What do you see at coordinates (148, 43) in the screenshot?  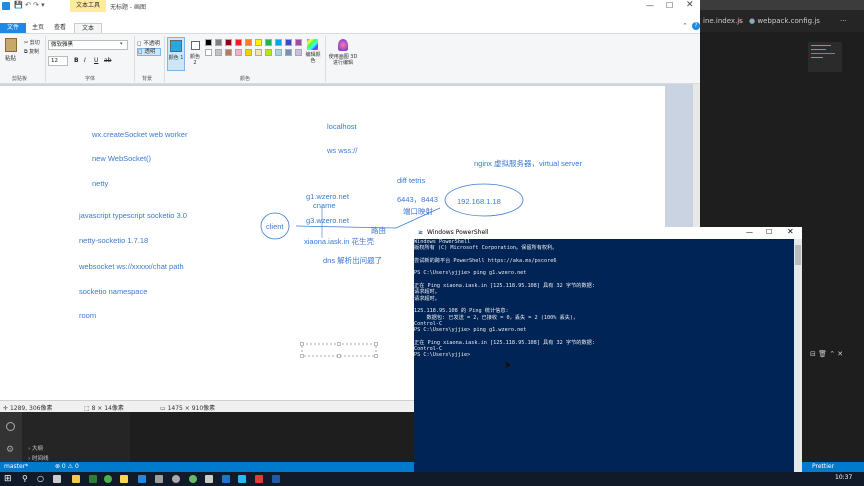 I see `opaque-option: ◻ 不透明` at bounding box center [148, 43].